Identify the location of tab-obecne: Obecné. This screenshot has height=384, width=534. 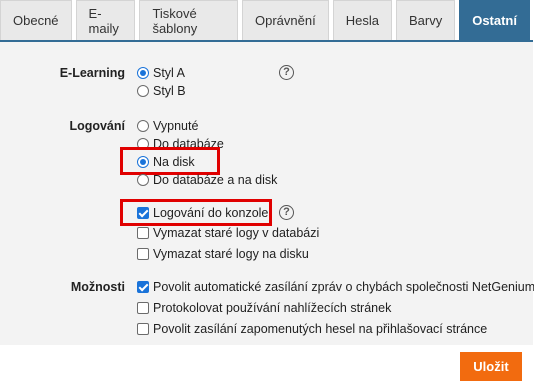
(36, 20).